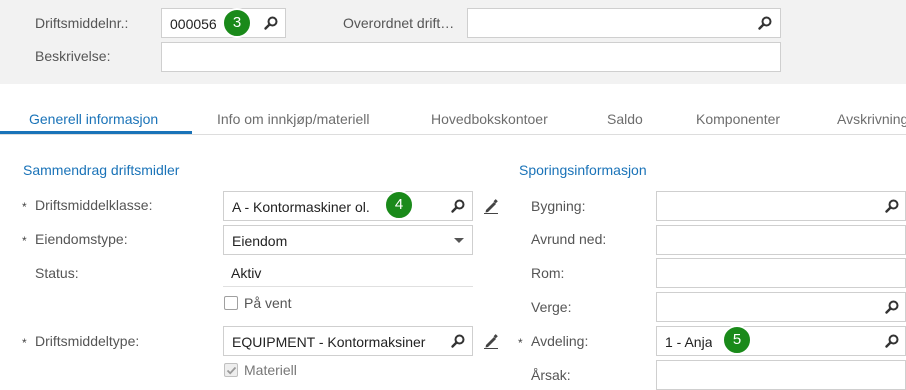 The height and width of the screenshot is (390, 906). Describe the element at coordinates (348, 286) in the screenshot. I see `status-underline` at that location.